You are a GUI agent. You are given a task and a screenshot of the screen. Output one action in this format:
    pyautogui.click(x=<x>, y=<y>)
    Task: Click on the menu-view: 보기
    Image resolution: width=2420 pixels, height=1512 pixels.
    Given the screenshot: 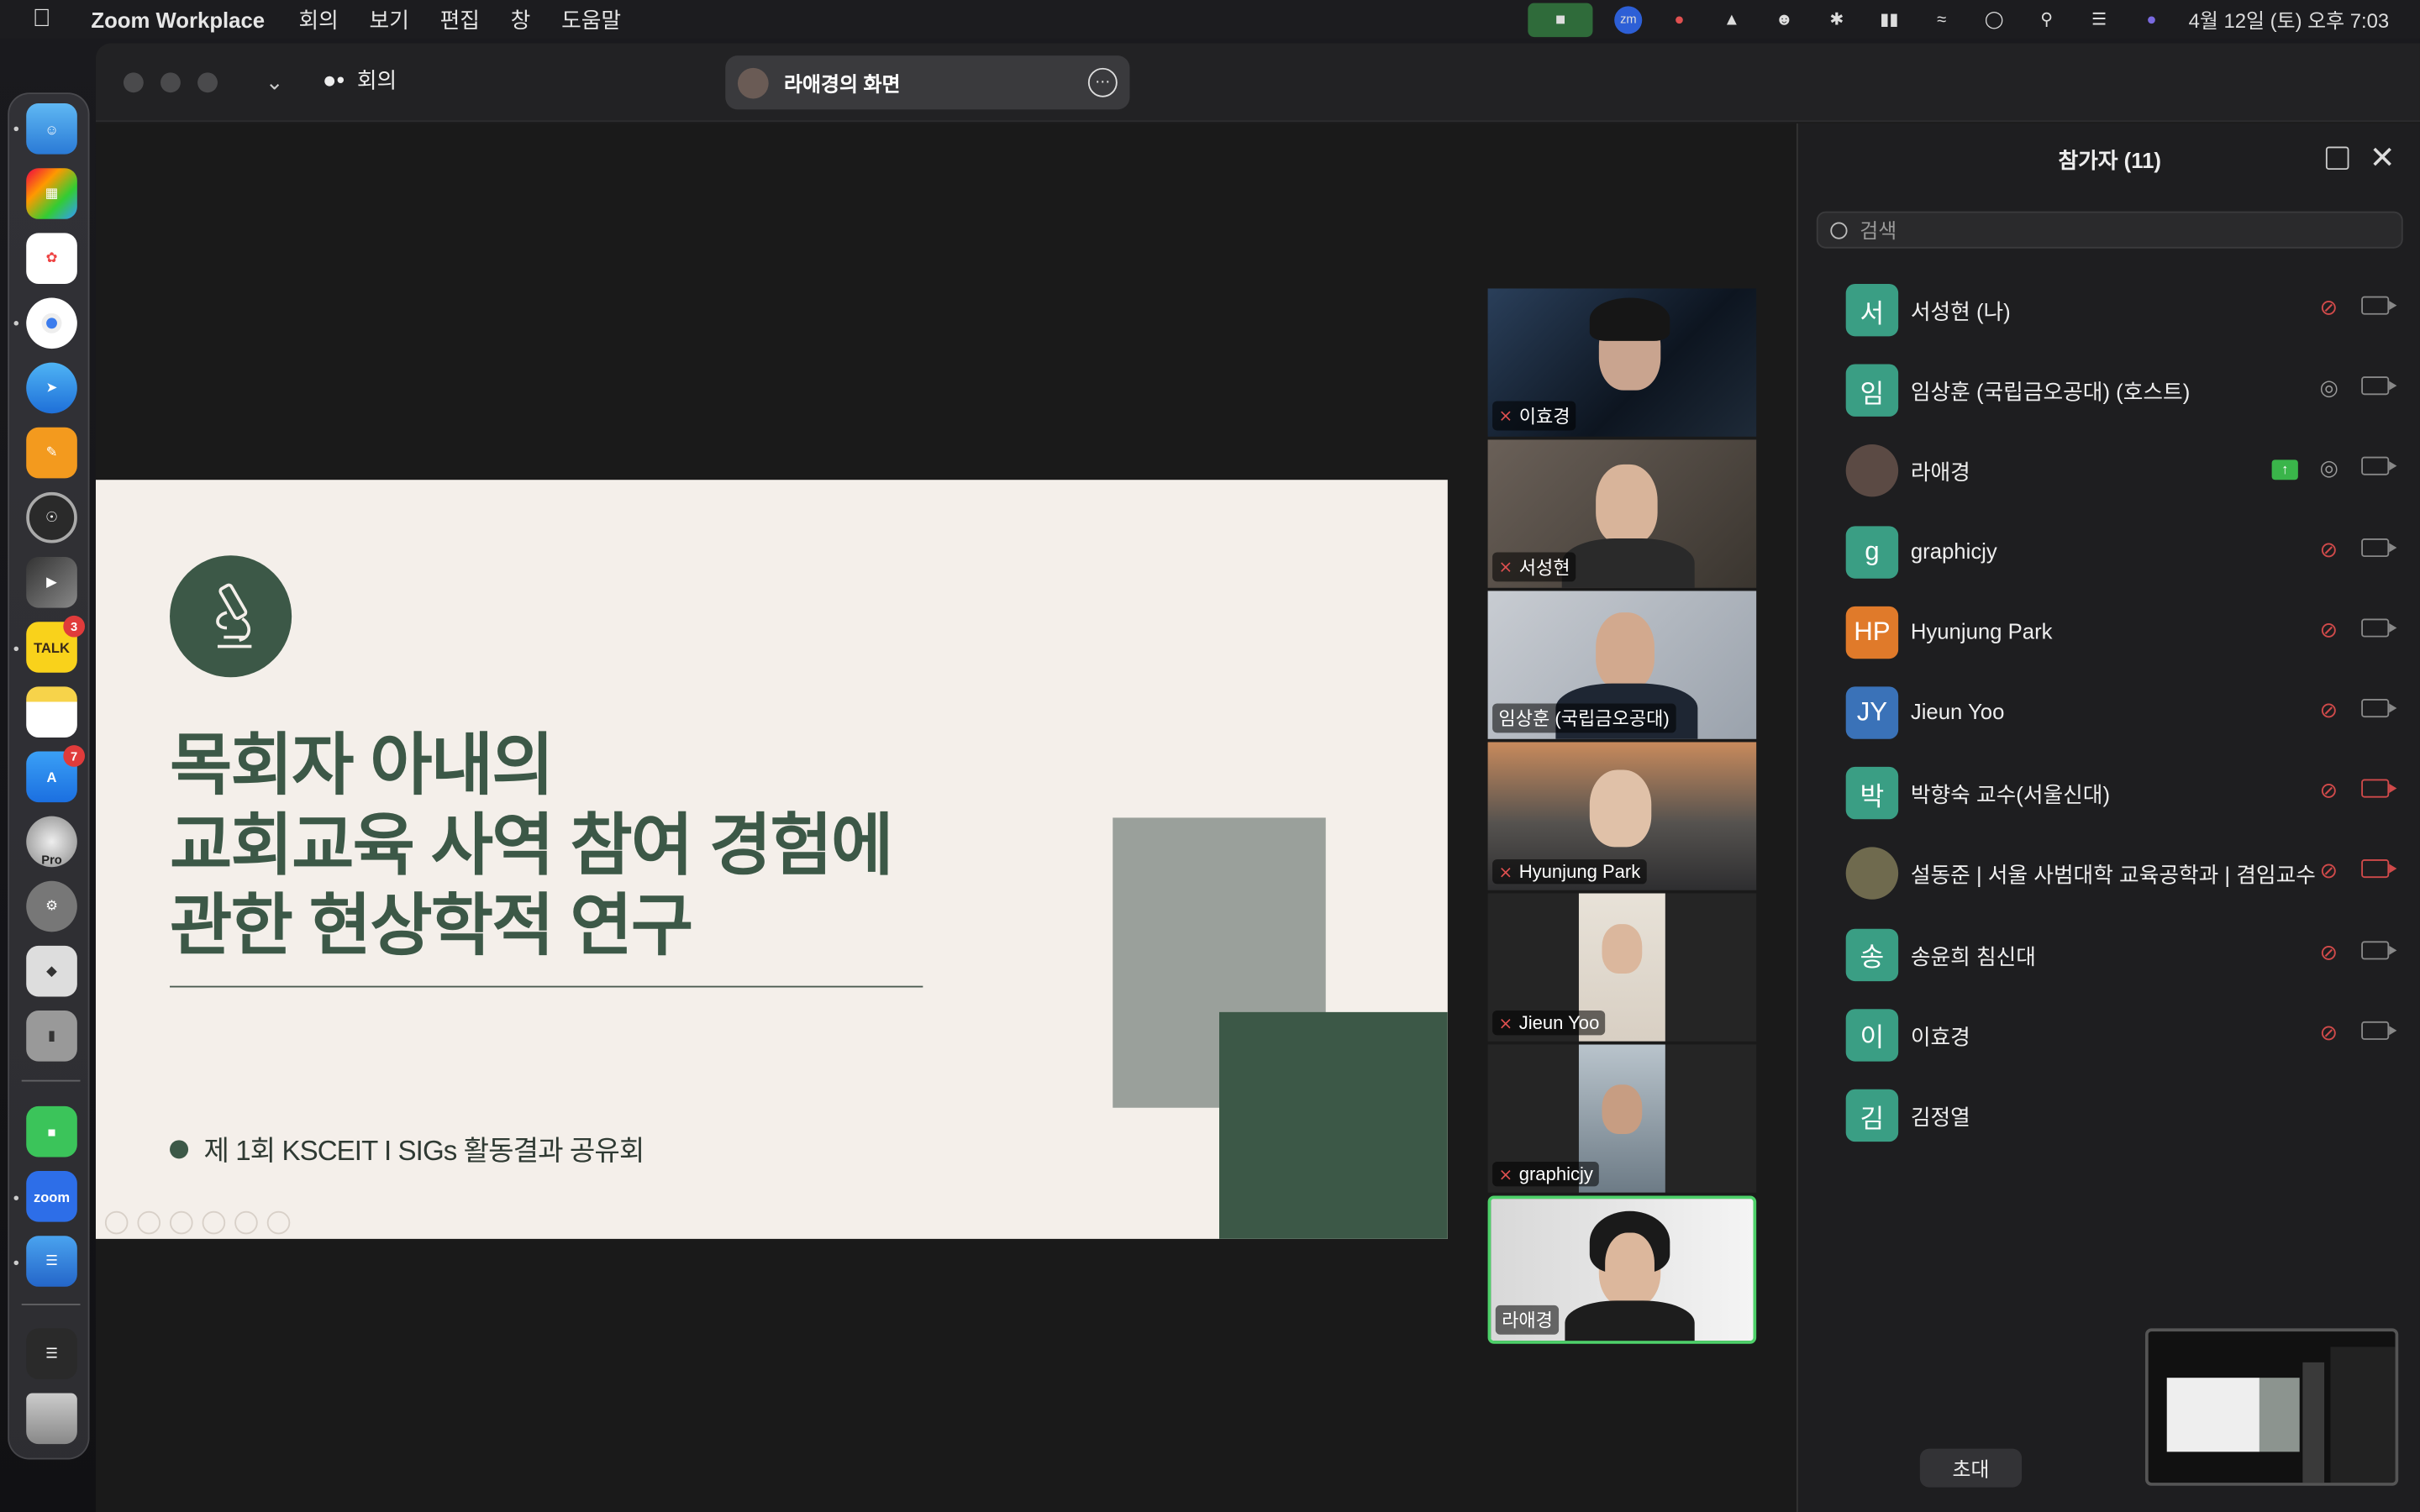 What is the action you would take?
    pyautogui.click(x=390, y=19)
    